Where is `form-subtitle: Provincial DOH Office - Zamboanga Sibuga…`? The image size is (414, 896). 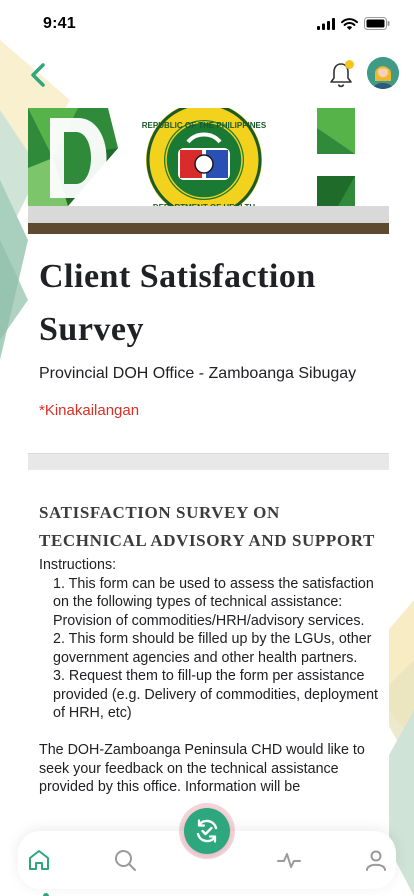 form-subtitle: Provincial DOH Office - Zamboanga Sibuga… is located at coordinates (198, 373).